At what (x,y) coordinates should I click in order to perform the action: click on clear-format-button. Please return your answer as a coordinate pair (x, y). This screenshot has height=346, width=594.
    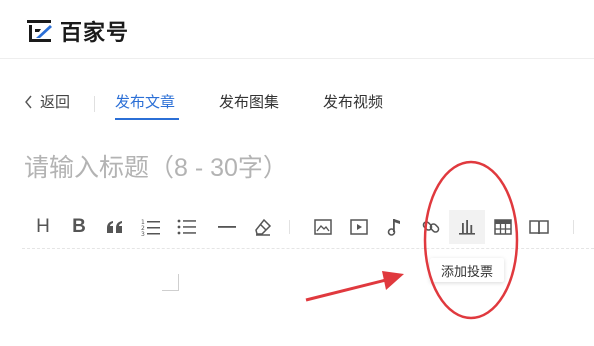
    Looking at the image, I should click on (263, 227).